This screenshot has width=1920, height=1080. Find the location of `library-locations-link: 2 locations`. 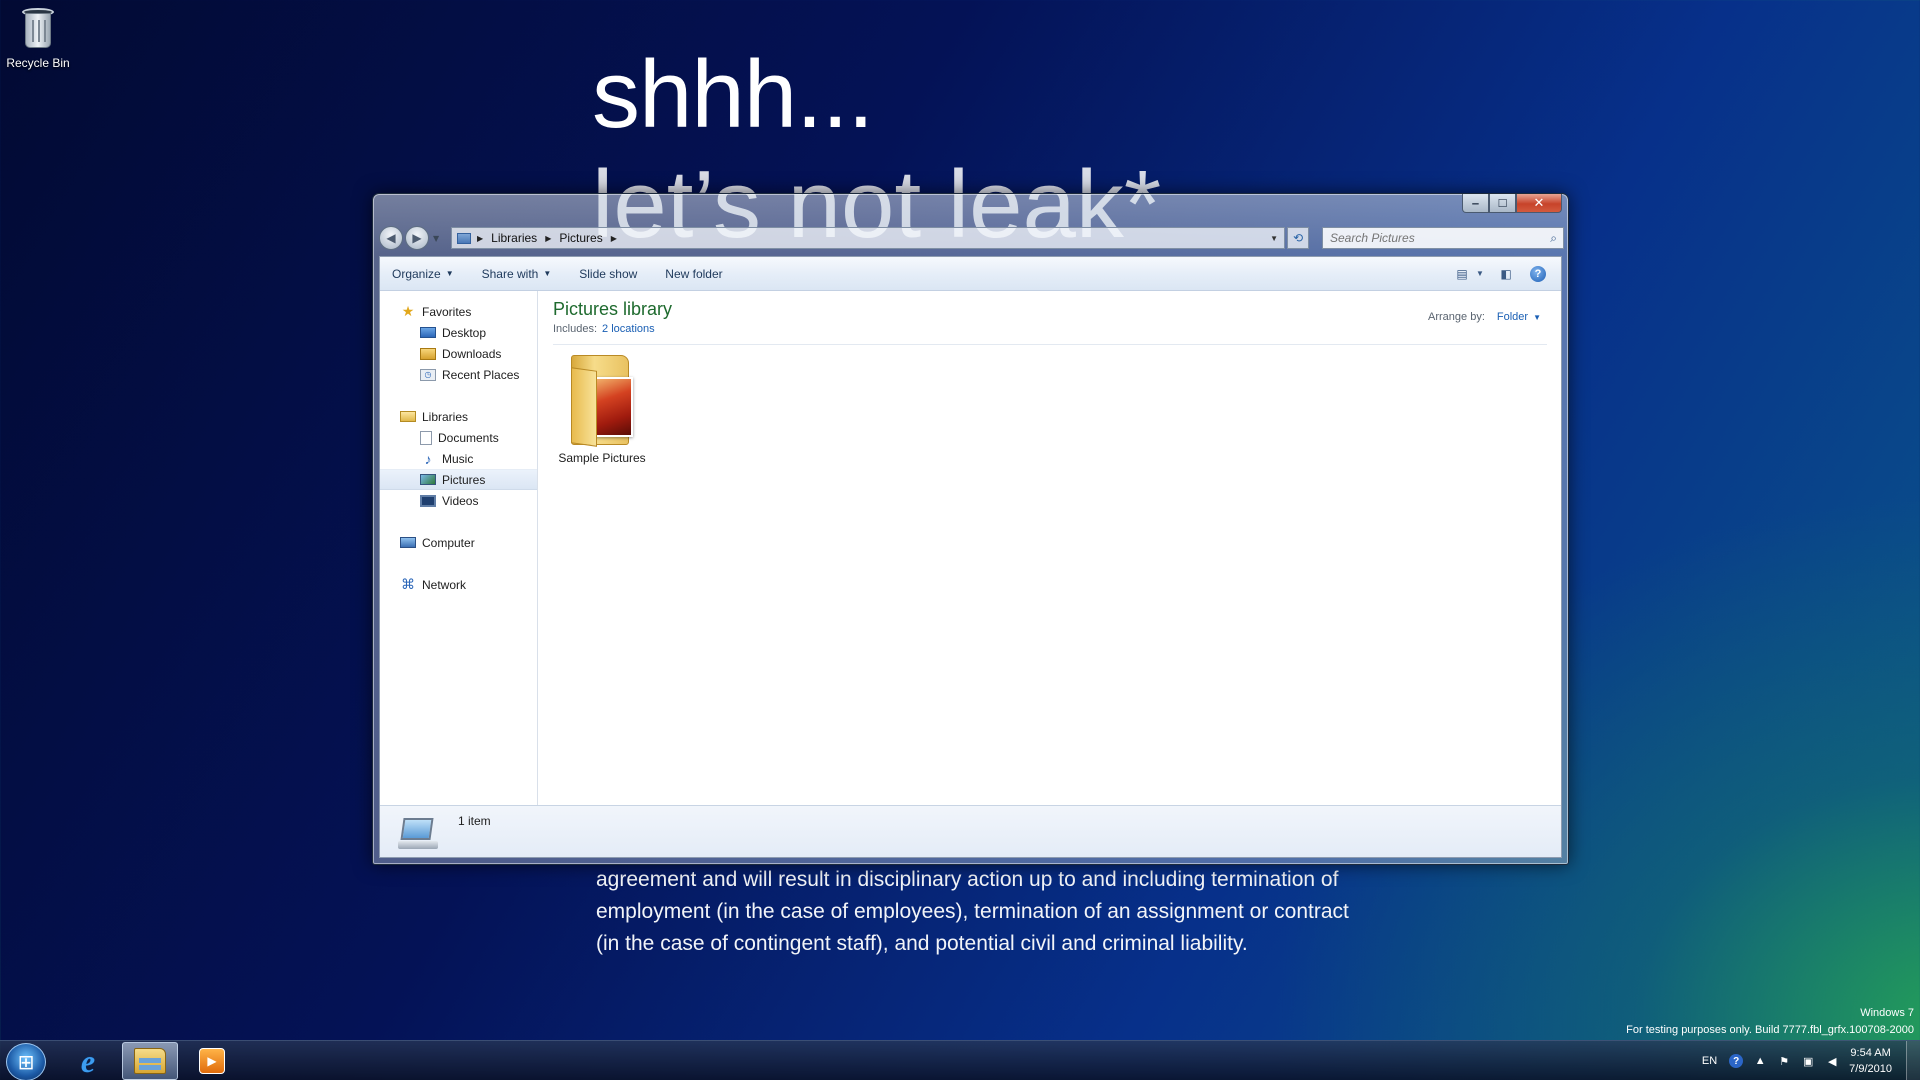

library-locations-link: 2 locations is located at coordinates (628, 329).